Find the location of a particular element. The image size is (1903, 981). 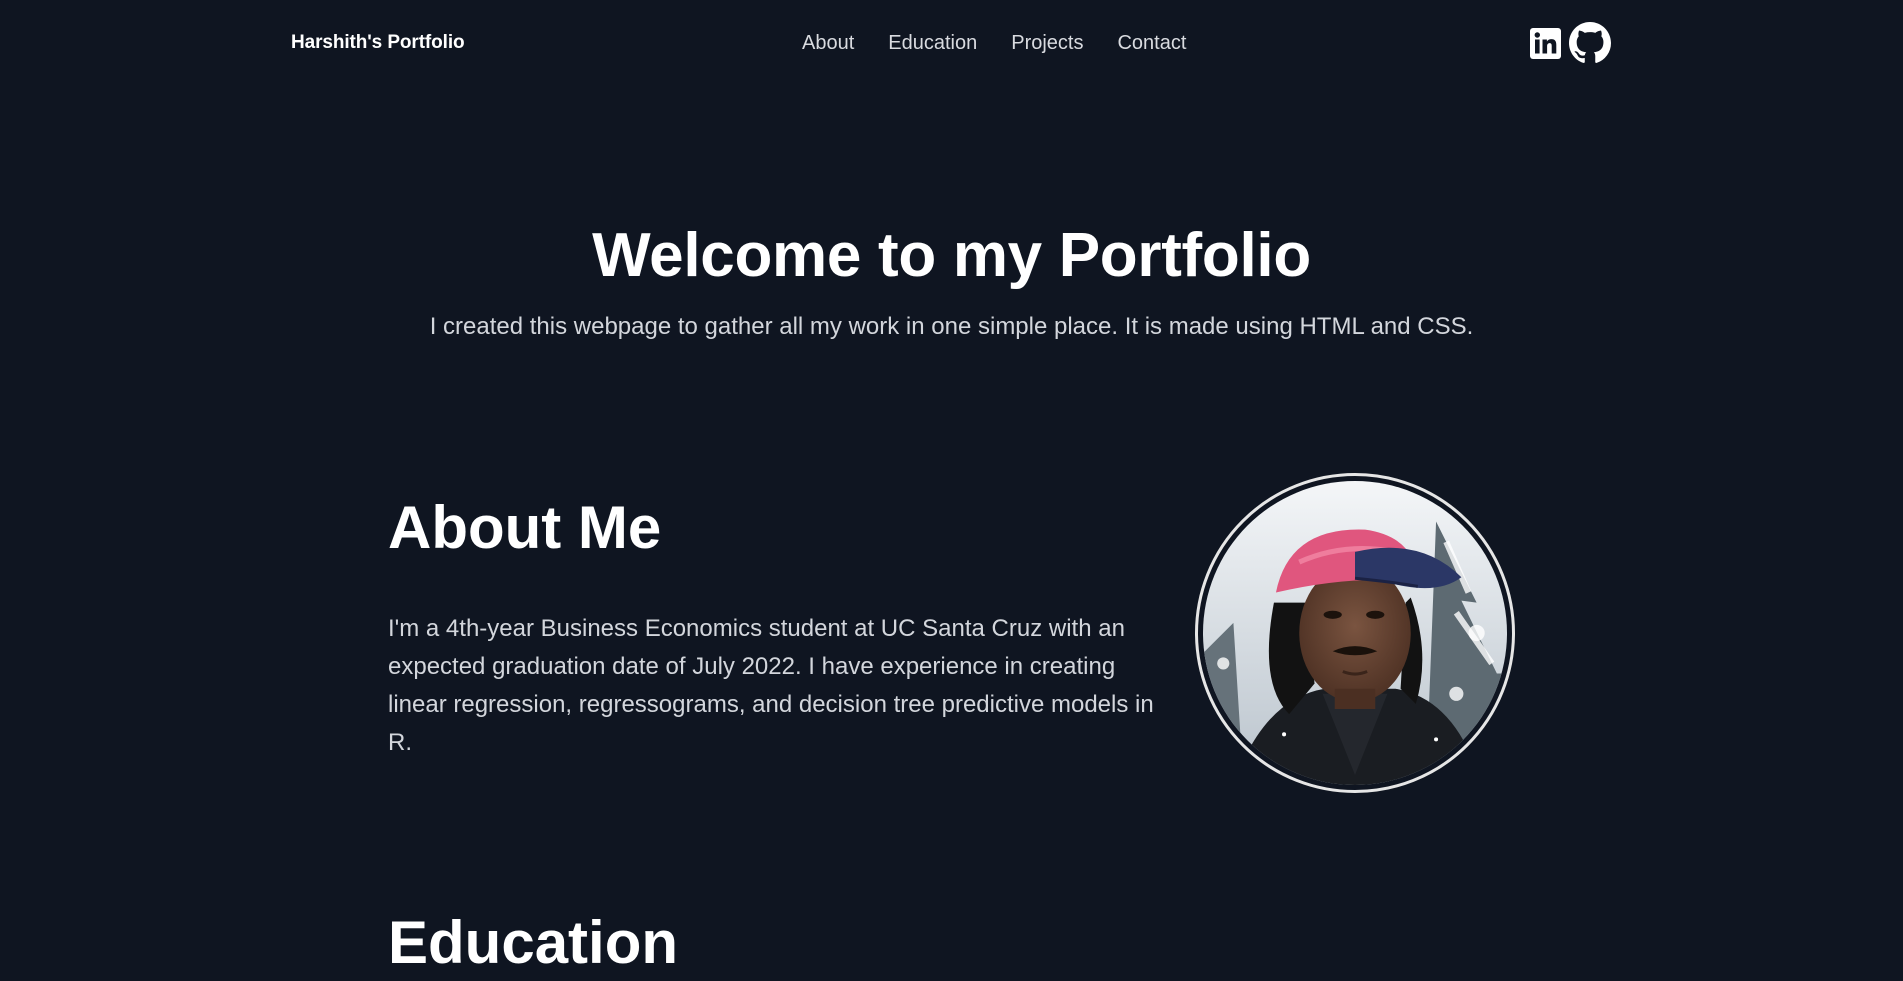

linkedin-link is located at coordinates (1545, 43).